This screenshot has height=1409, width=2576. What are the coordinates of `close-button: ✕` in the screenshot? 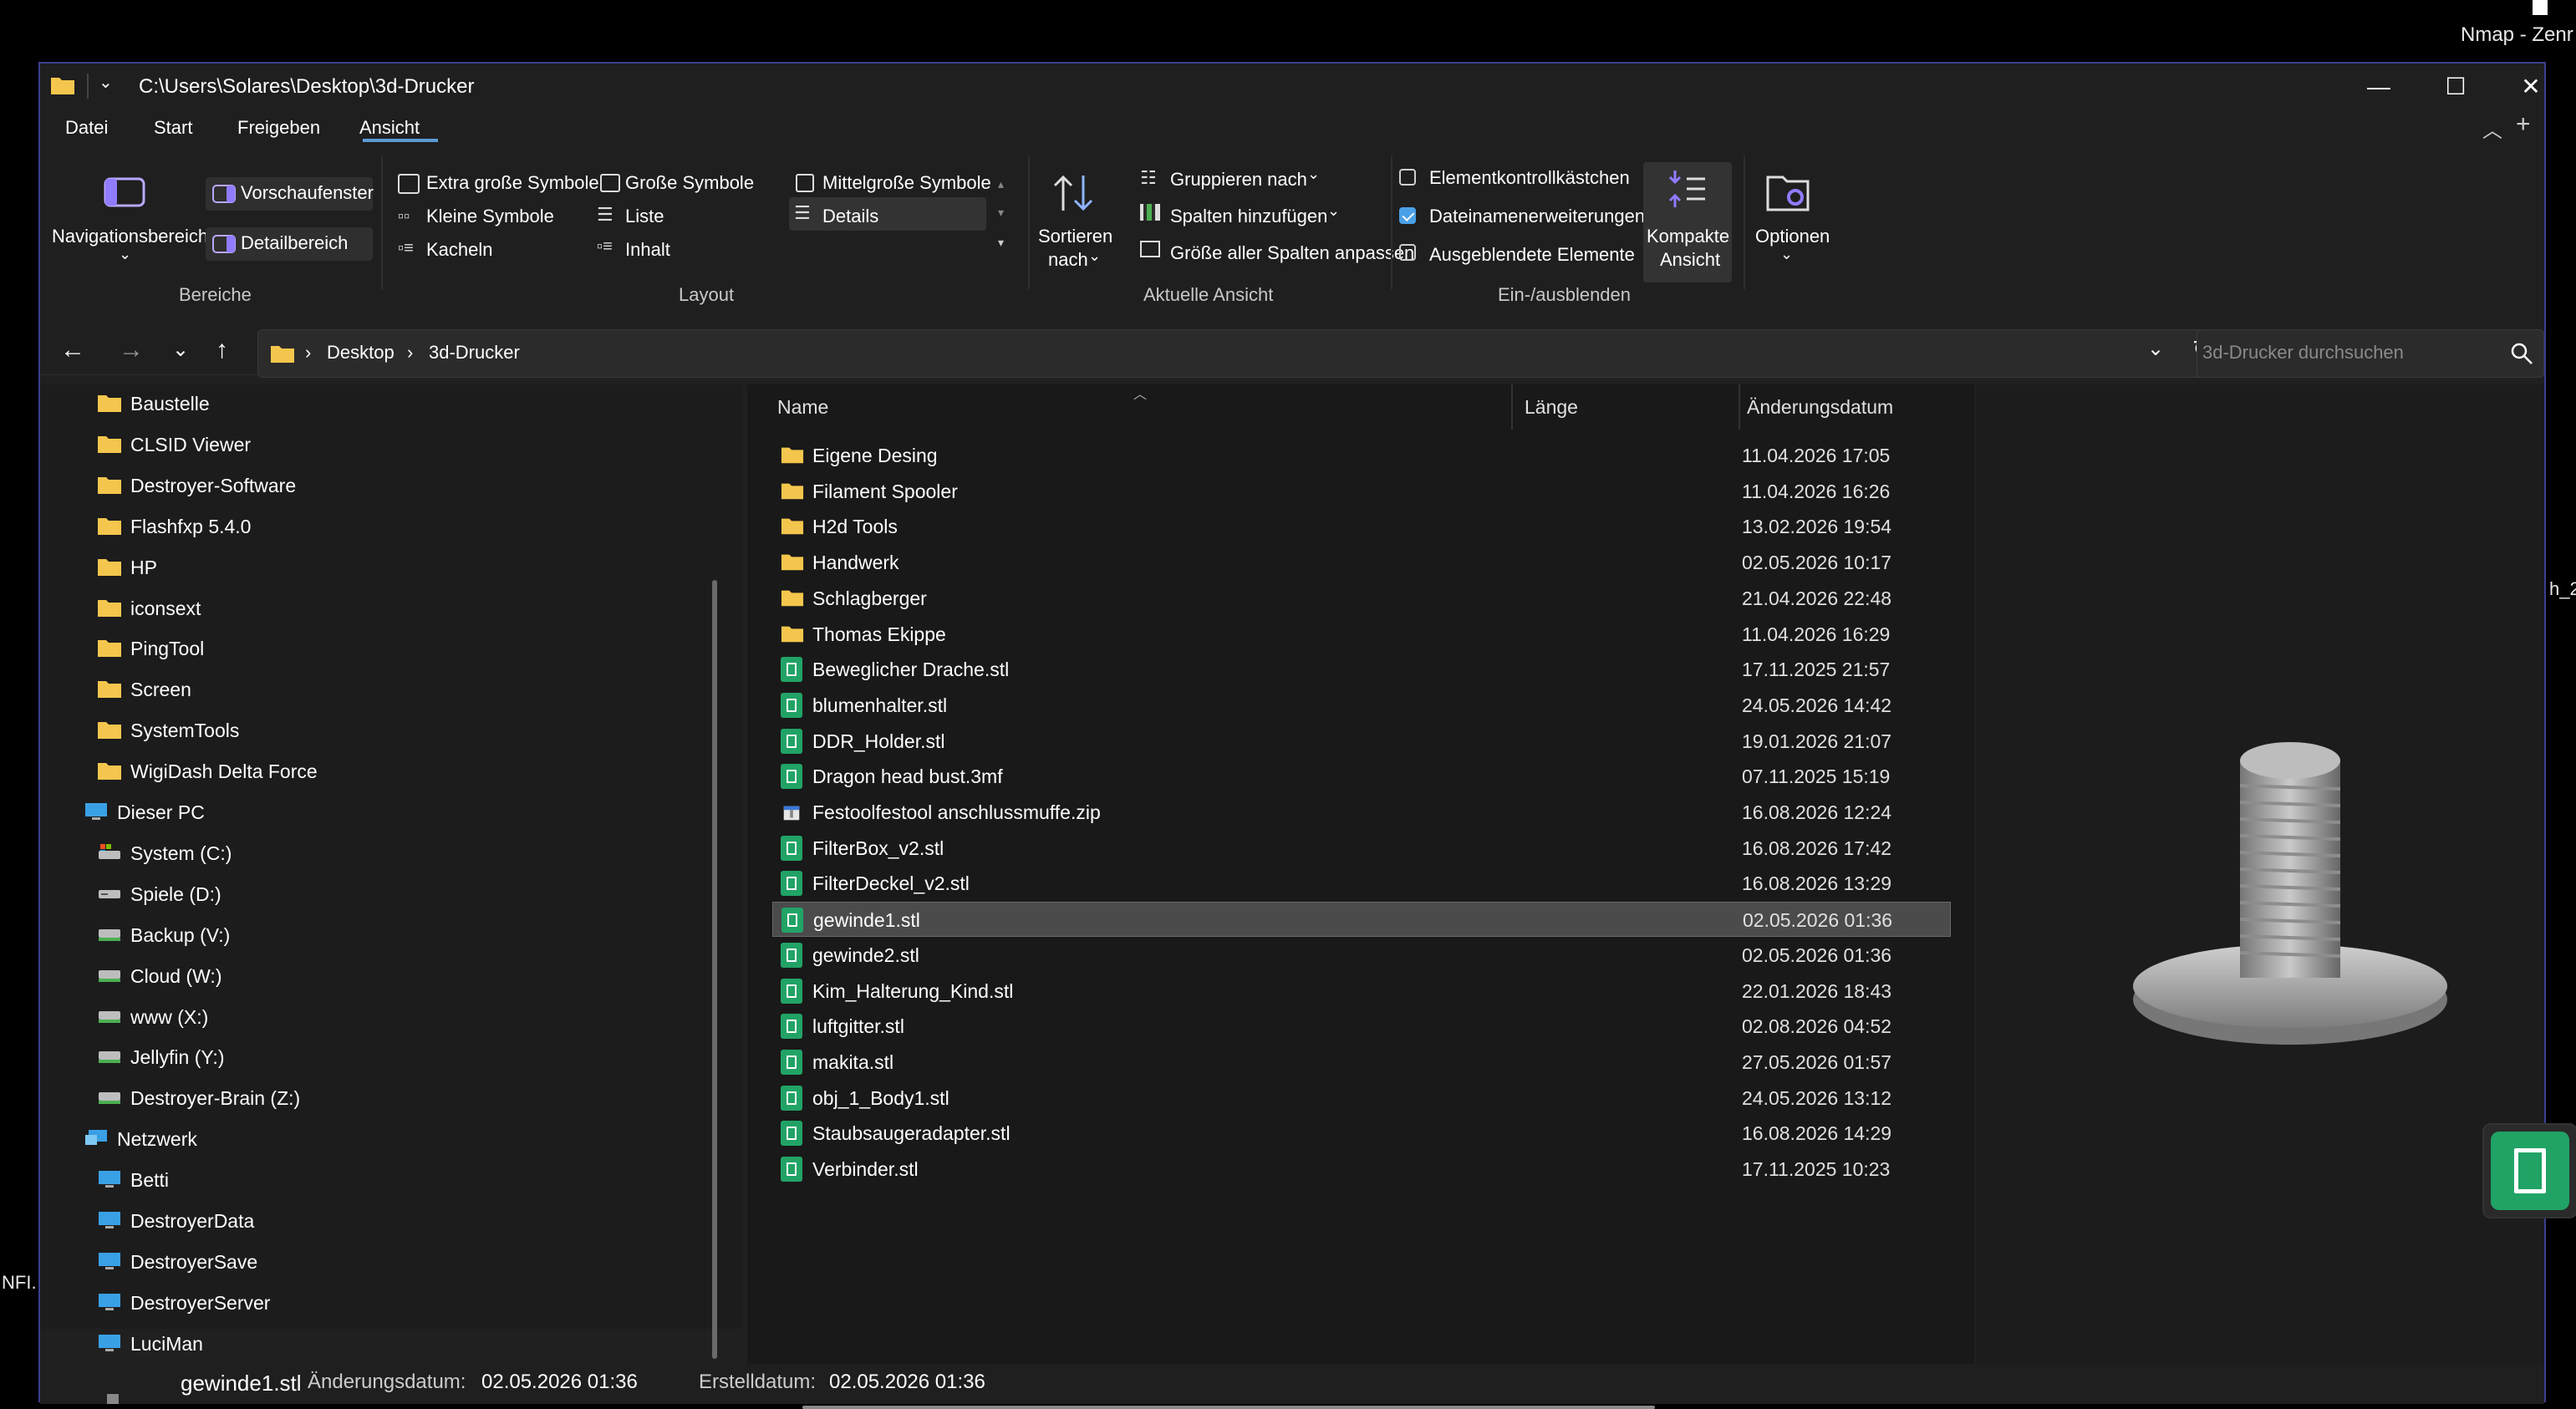 It's located at (2530, 87).